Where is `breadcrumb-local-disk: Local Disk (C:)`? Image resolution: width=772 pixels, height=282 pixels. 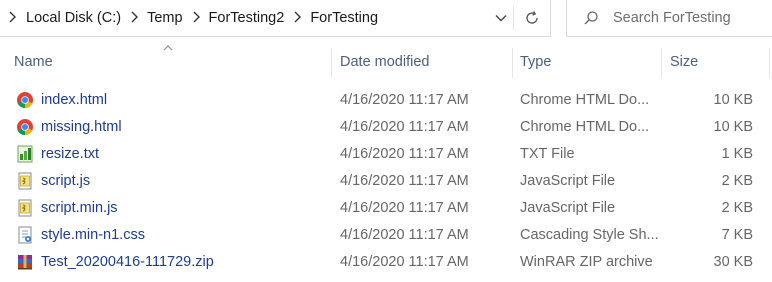 breadcrumb-local-disk: Local Disk (C:) is located at coordinates (73, 18).